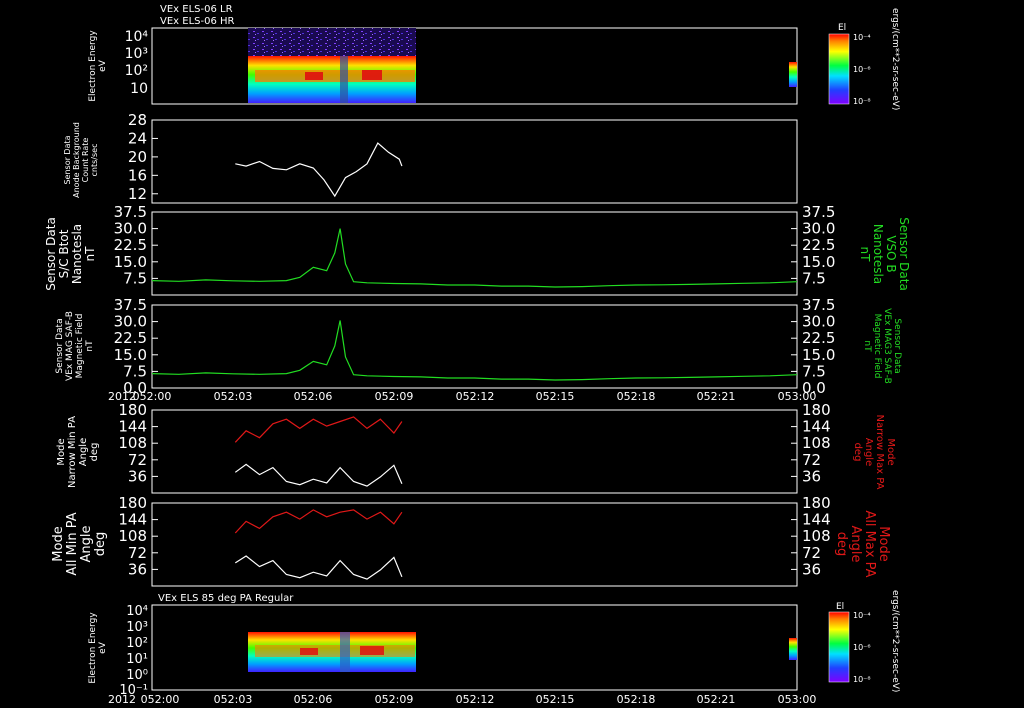  I want to click on y-axis-label: S/C Btot, so click(64, 253).